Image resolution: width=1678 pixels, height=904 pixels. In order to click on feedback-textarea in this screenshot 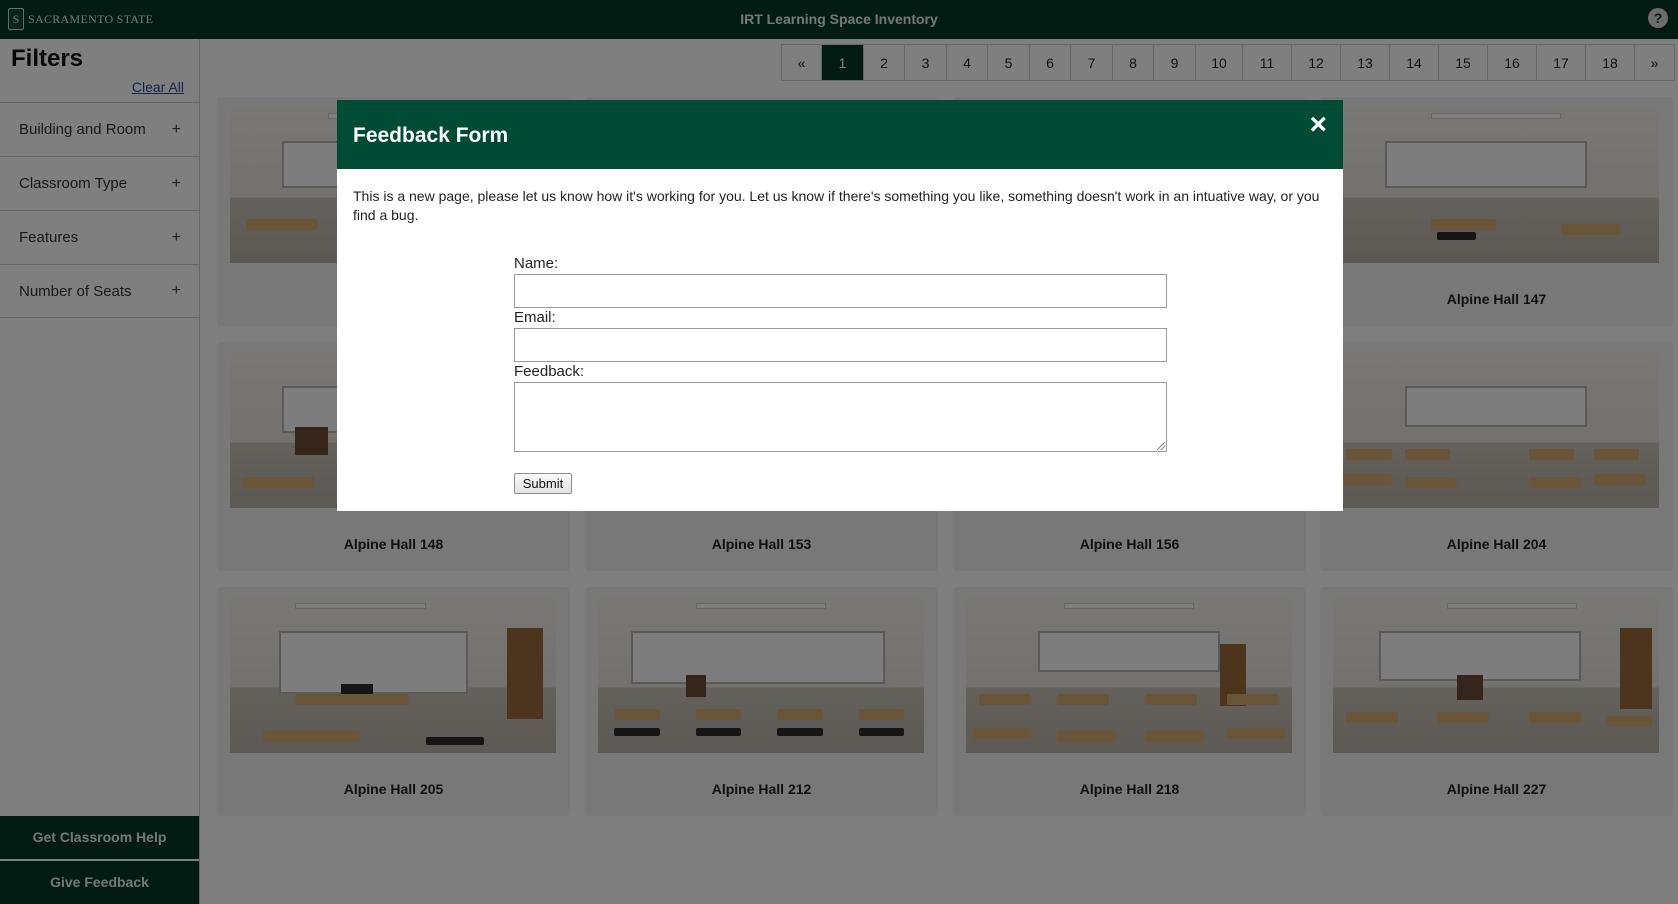, I will do `click(840, 417)`.